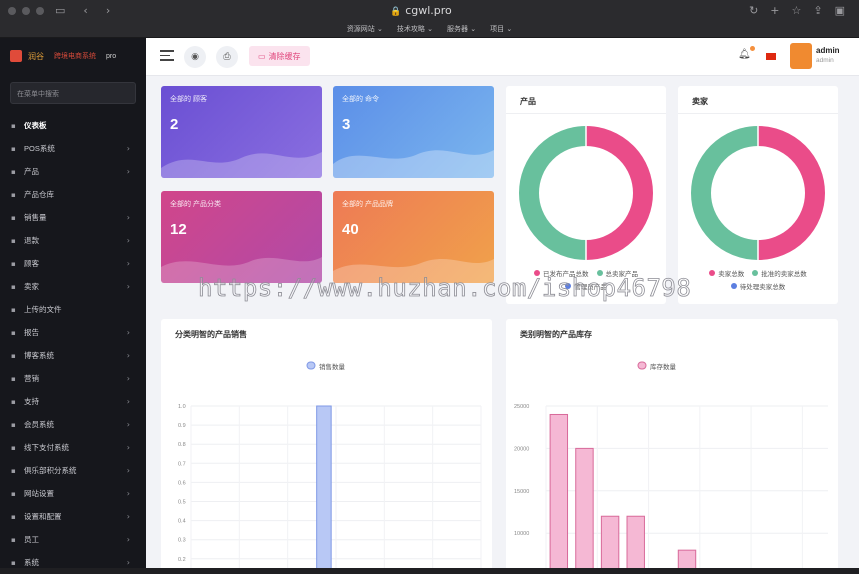 The width and height of the screenshot is (859, 574). Describe the element at coordinates (13, 470) in the screenshot. I see `club-points-icon: ▪` at that location.